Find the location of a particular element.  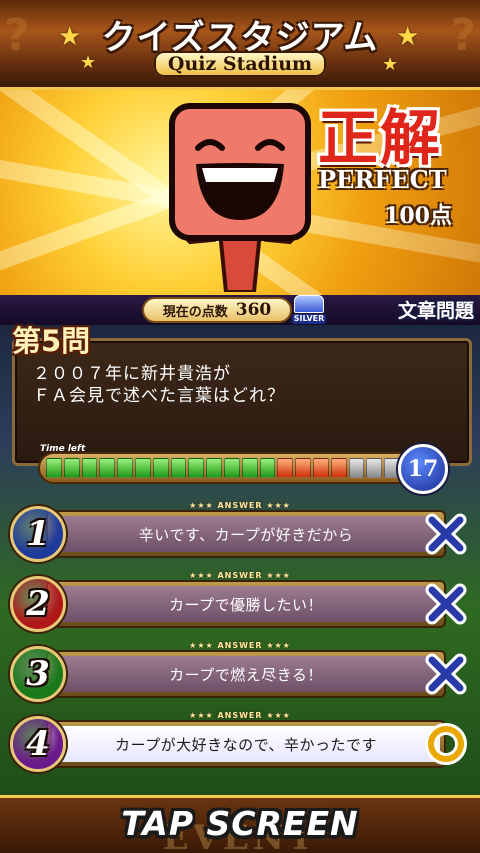

answer-option-4: ★★★ ANSWER ★★★ カープが大好きなので、辛かったです 4 is located at coordinates (240, 743).